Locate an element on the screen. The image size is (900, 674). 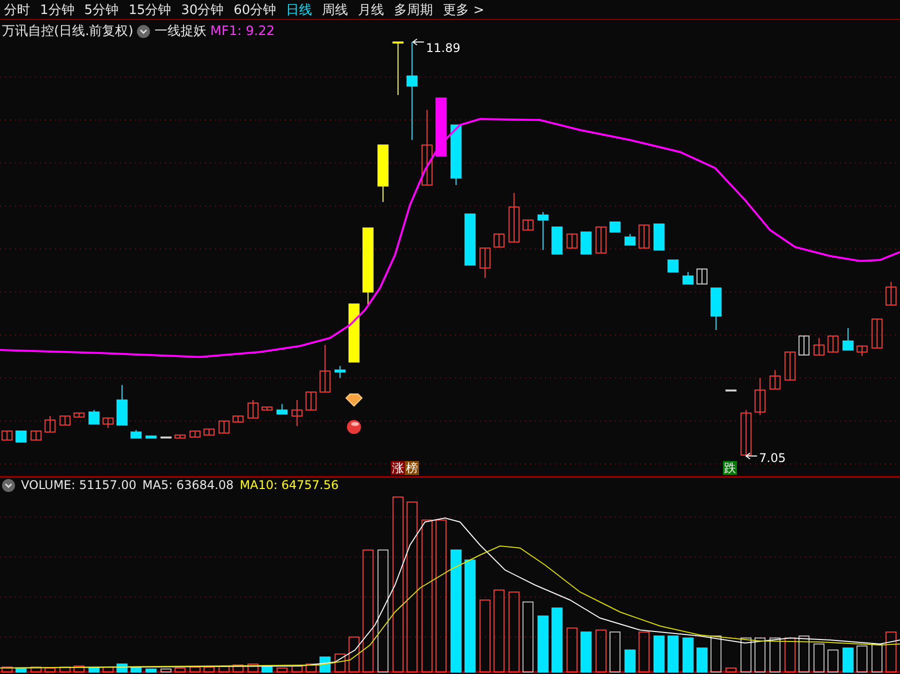
period-tab: 月线 is located at coordinates (371, 9).